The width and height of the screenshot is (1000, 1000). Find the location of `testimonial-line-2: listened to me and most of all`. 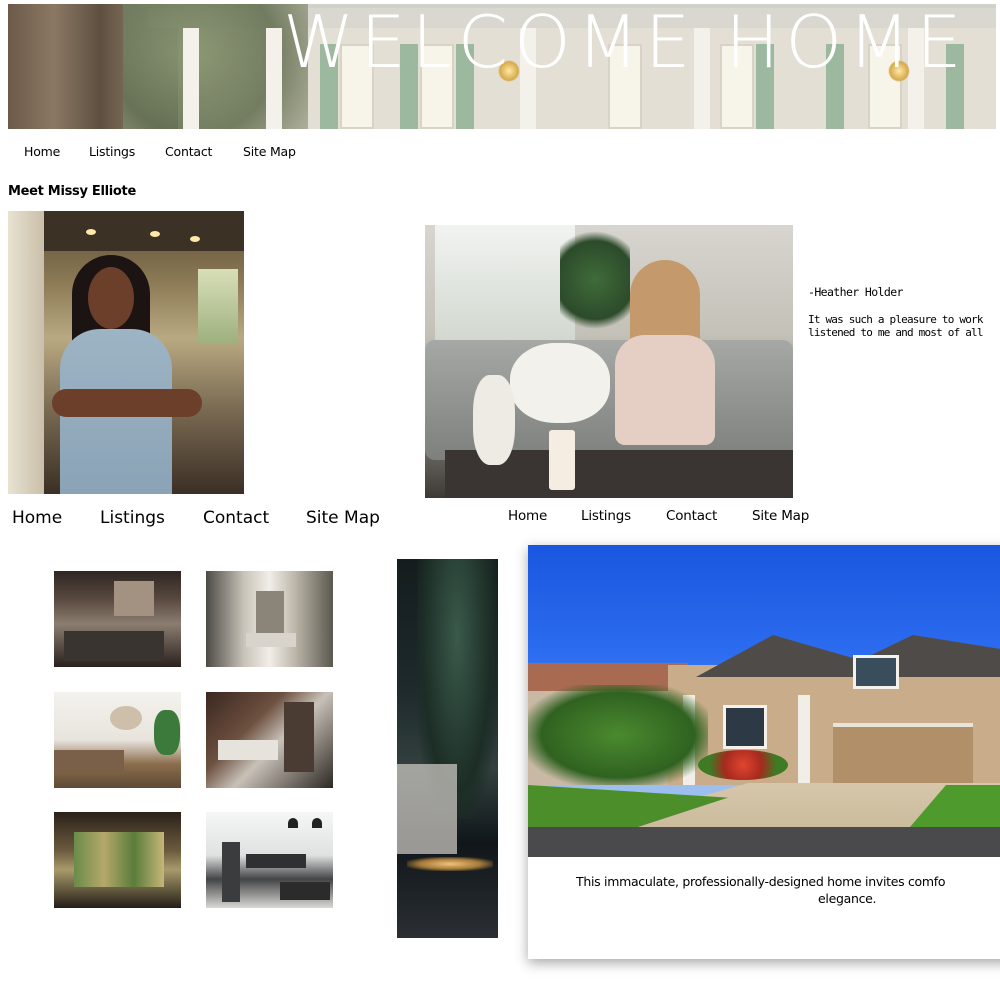

testimonial-line-2: listened to me and most of all is located at coordinates (895, 332).